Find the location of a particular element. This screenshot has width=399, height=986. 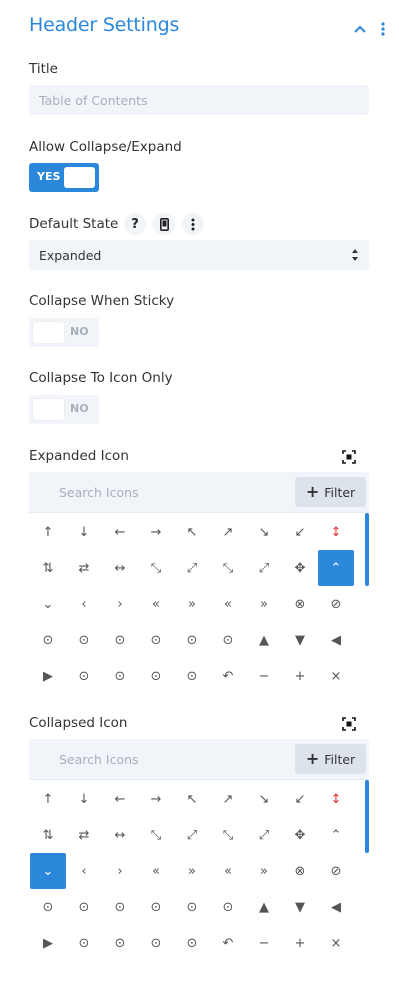

circle-caret-right-icon: ⊙ is located at coordinates (192, 675).